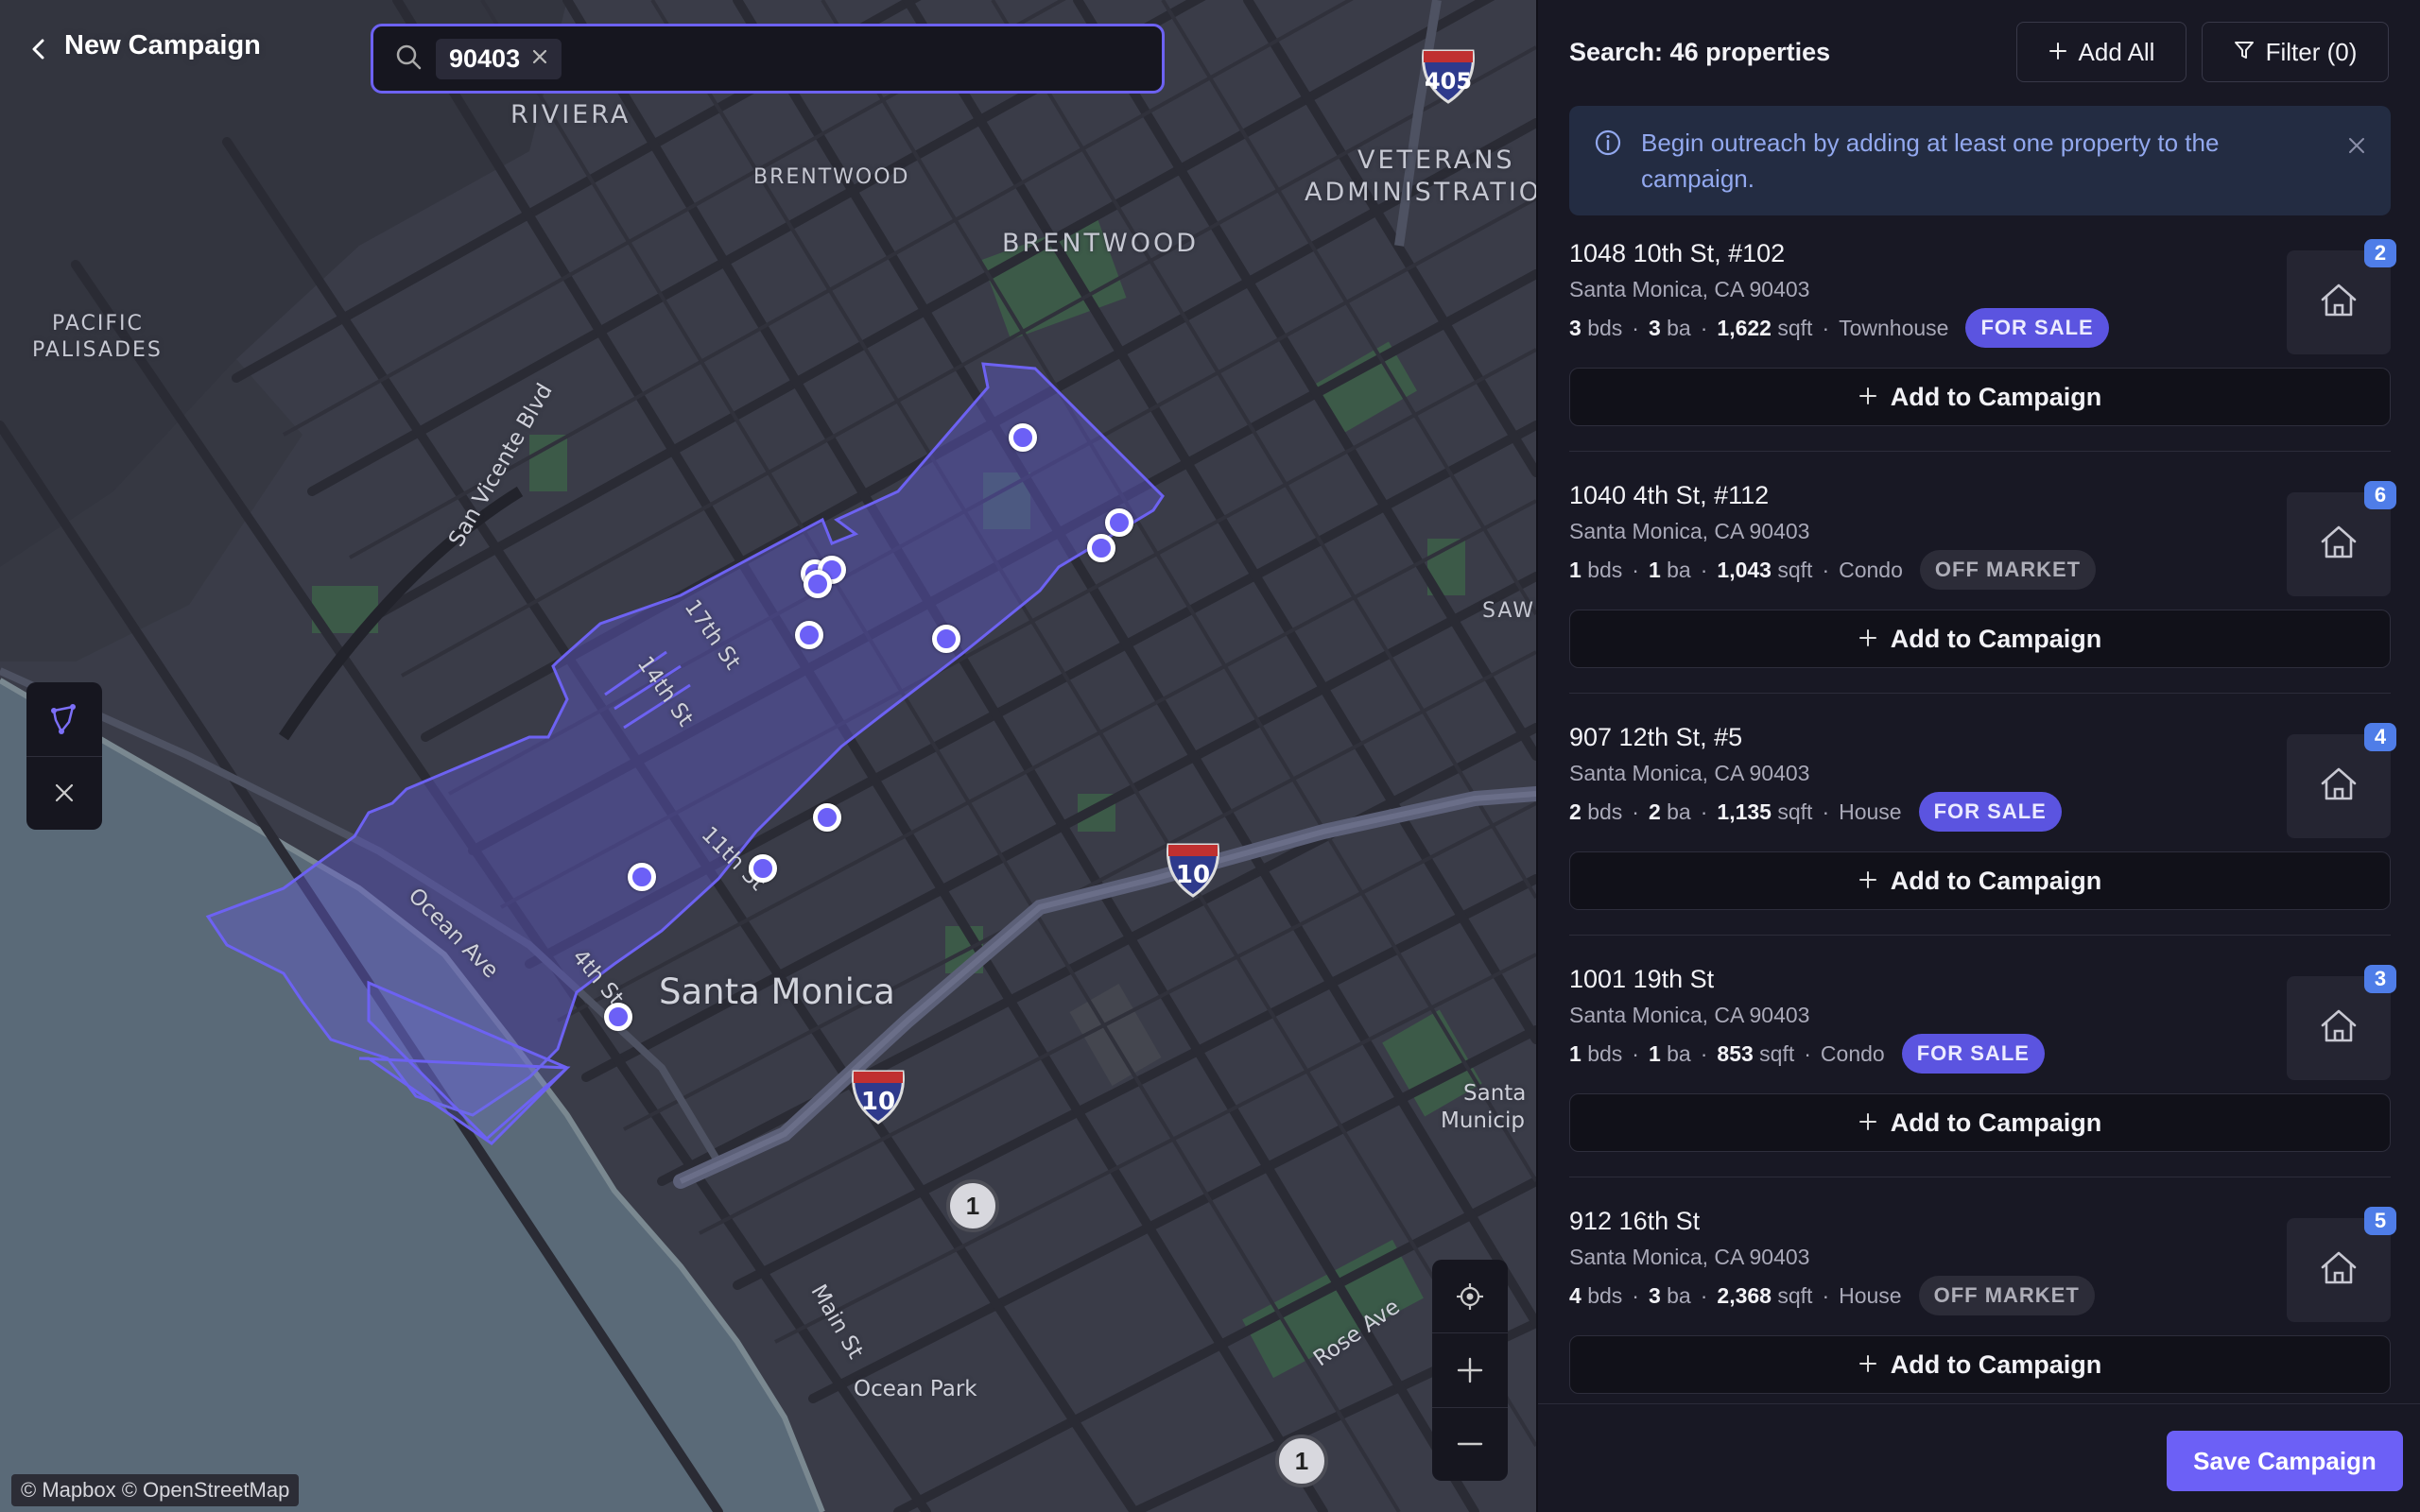  Describe the element at coordinates (1669, 1053) in the screenshot. I see `property-baths: 1 ba` at that location.